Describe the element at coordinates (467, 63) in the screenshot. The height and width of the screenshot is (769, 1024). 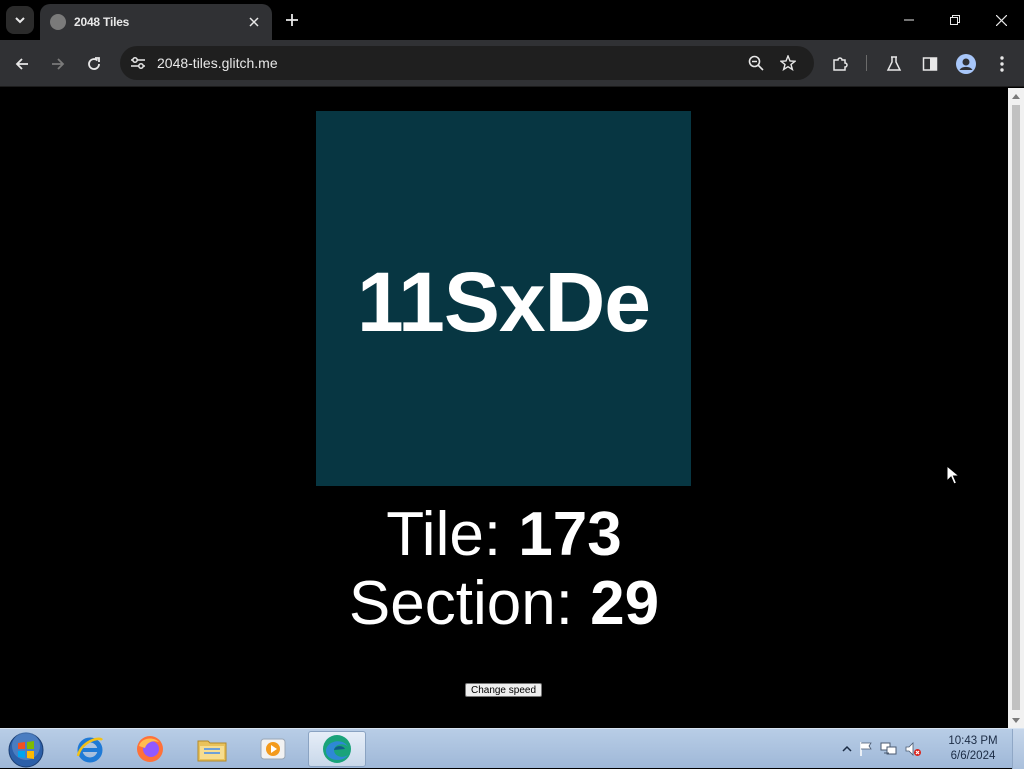
I see `address-bar: 2048-tiles.glitch.me` at that location.